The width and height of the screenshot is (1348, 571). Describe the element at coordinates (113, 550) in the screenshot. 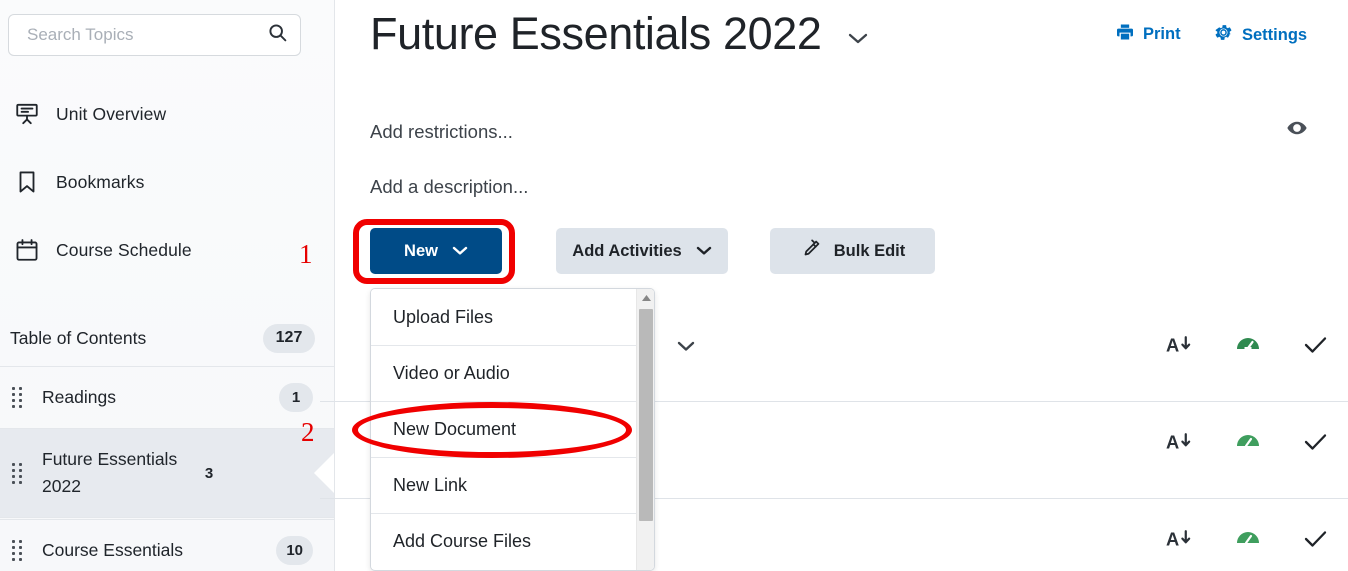

I see `toc-row-label: Course Essentials` at that location.